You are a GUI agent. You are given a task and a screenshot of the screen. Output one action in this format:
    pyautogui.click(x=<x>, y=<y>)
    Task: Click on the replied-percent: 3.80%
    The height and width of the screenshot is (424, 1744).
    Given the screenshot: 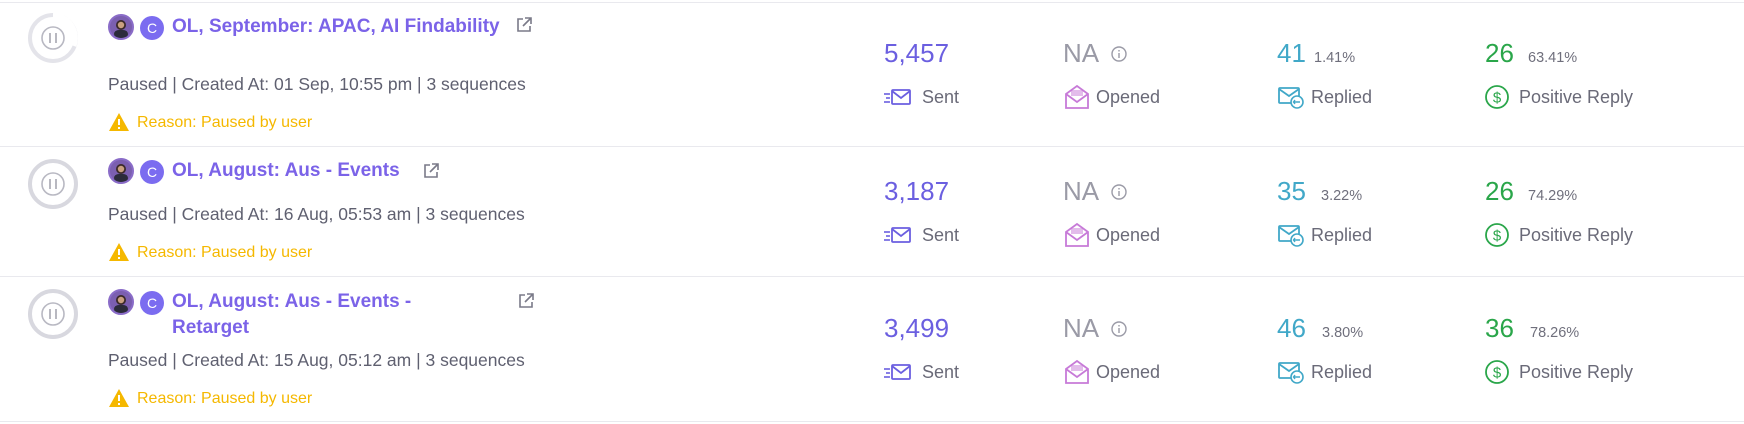 What is the action you would take?
    pyautogui.click(x=1343, y=333)
    